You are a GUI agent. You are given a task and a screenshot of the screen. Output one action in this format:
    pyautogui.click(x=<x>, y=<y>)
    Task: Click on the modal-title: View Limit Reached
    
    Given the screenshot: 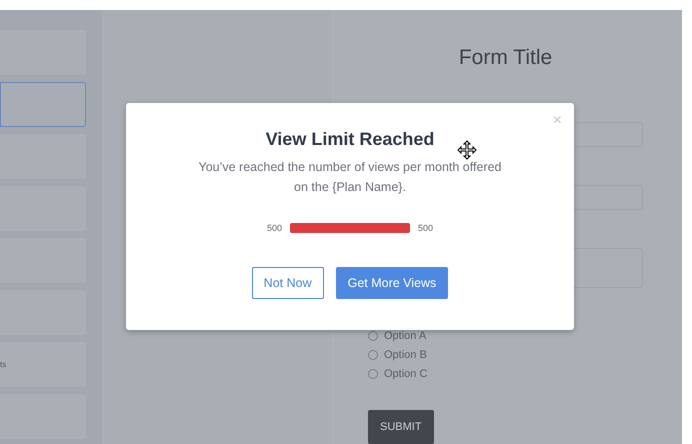 What is the action you would take?
    pyautogui.click(x=350, y=139)
    